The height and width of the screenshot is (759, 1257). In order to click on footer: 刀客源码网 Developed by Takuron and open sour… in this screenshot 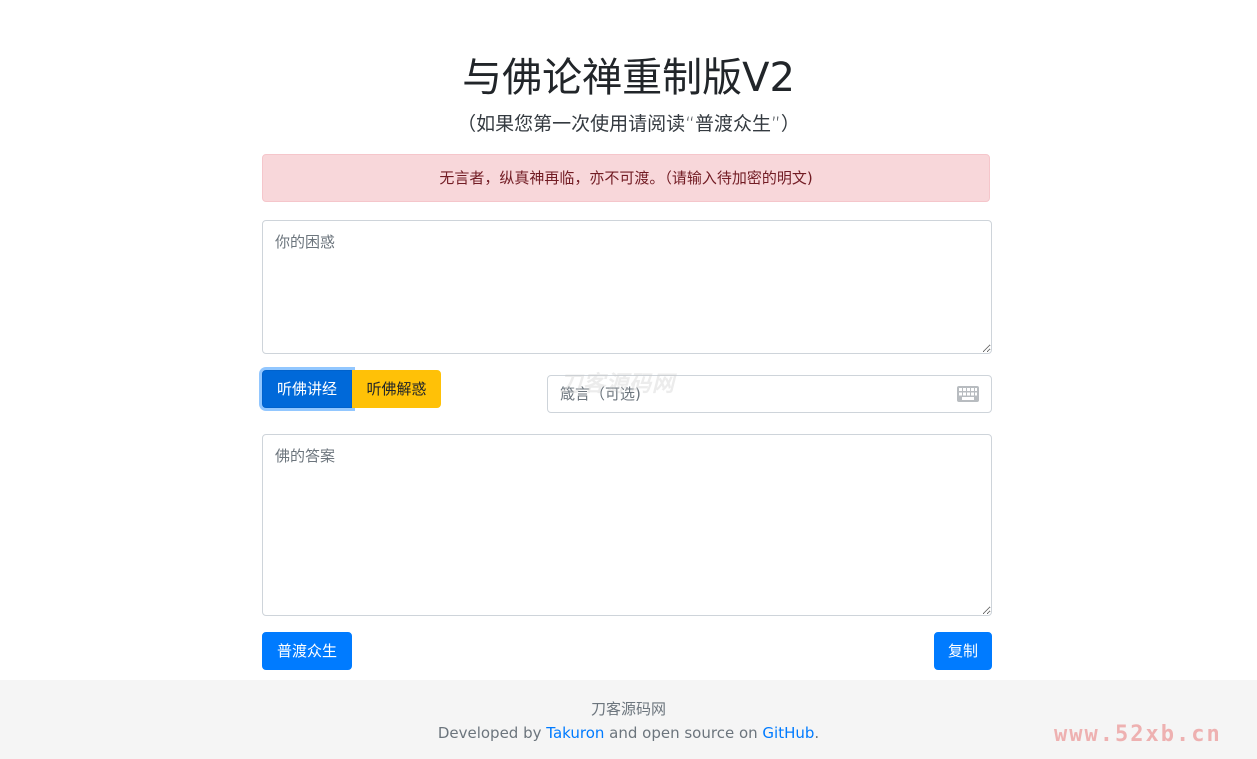, I will do `click(628, 719)`.